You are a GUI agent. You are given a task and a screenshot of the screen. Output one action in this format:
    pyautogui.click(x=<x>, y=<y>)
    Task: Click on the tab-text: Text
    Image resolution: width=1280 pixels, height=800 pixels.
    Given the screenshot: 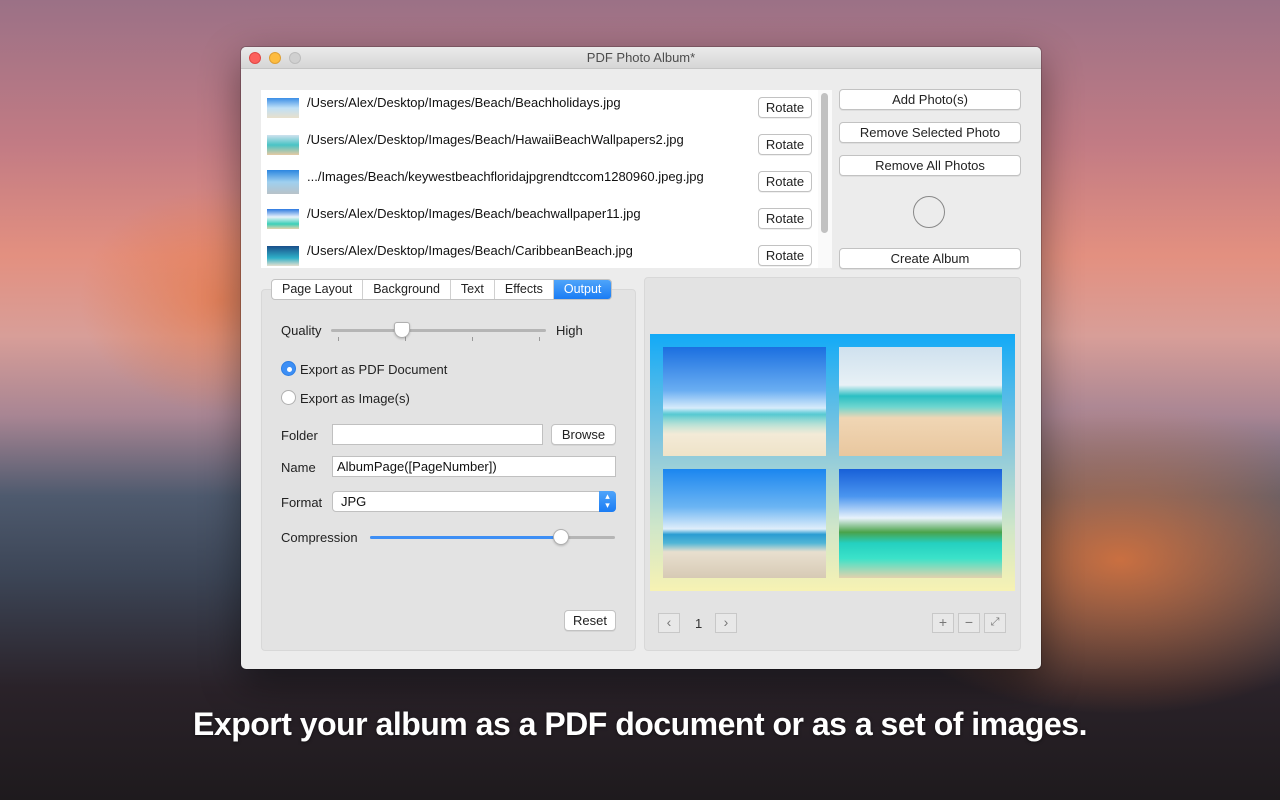 What is the action you would take?
    pyautogui.click(x=473, y=289)
    